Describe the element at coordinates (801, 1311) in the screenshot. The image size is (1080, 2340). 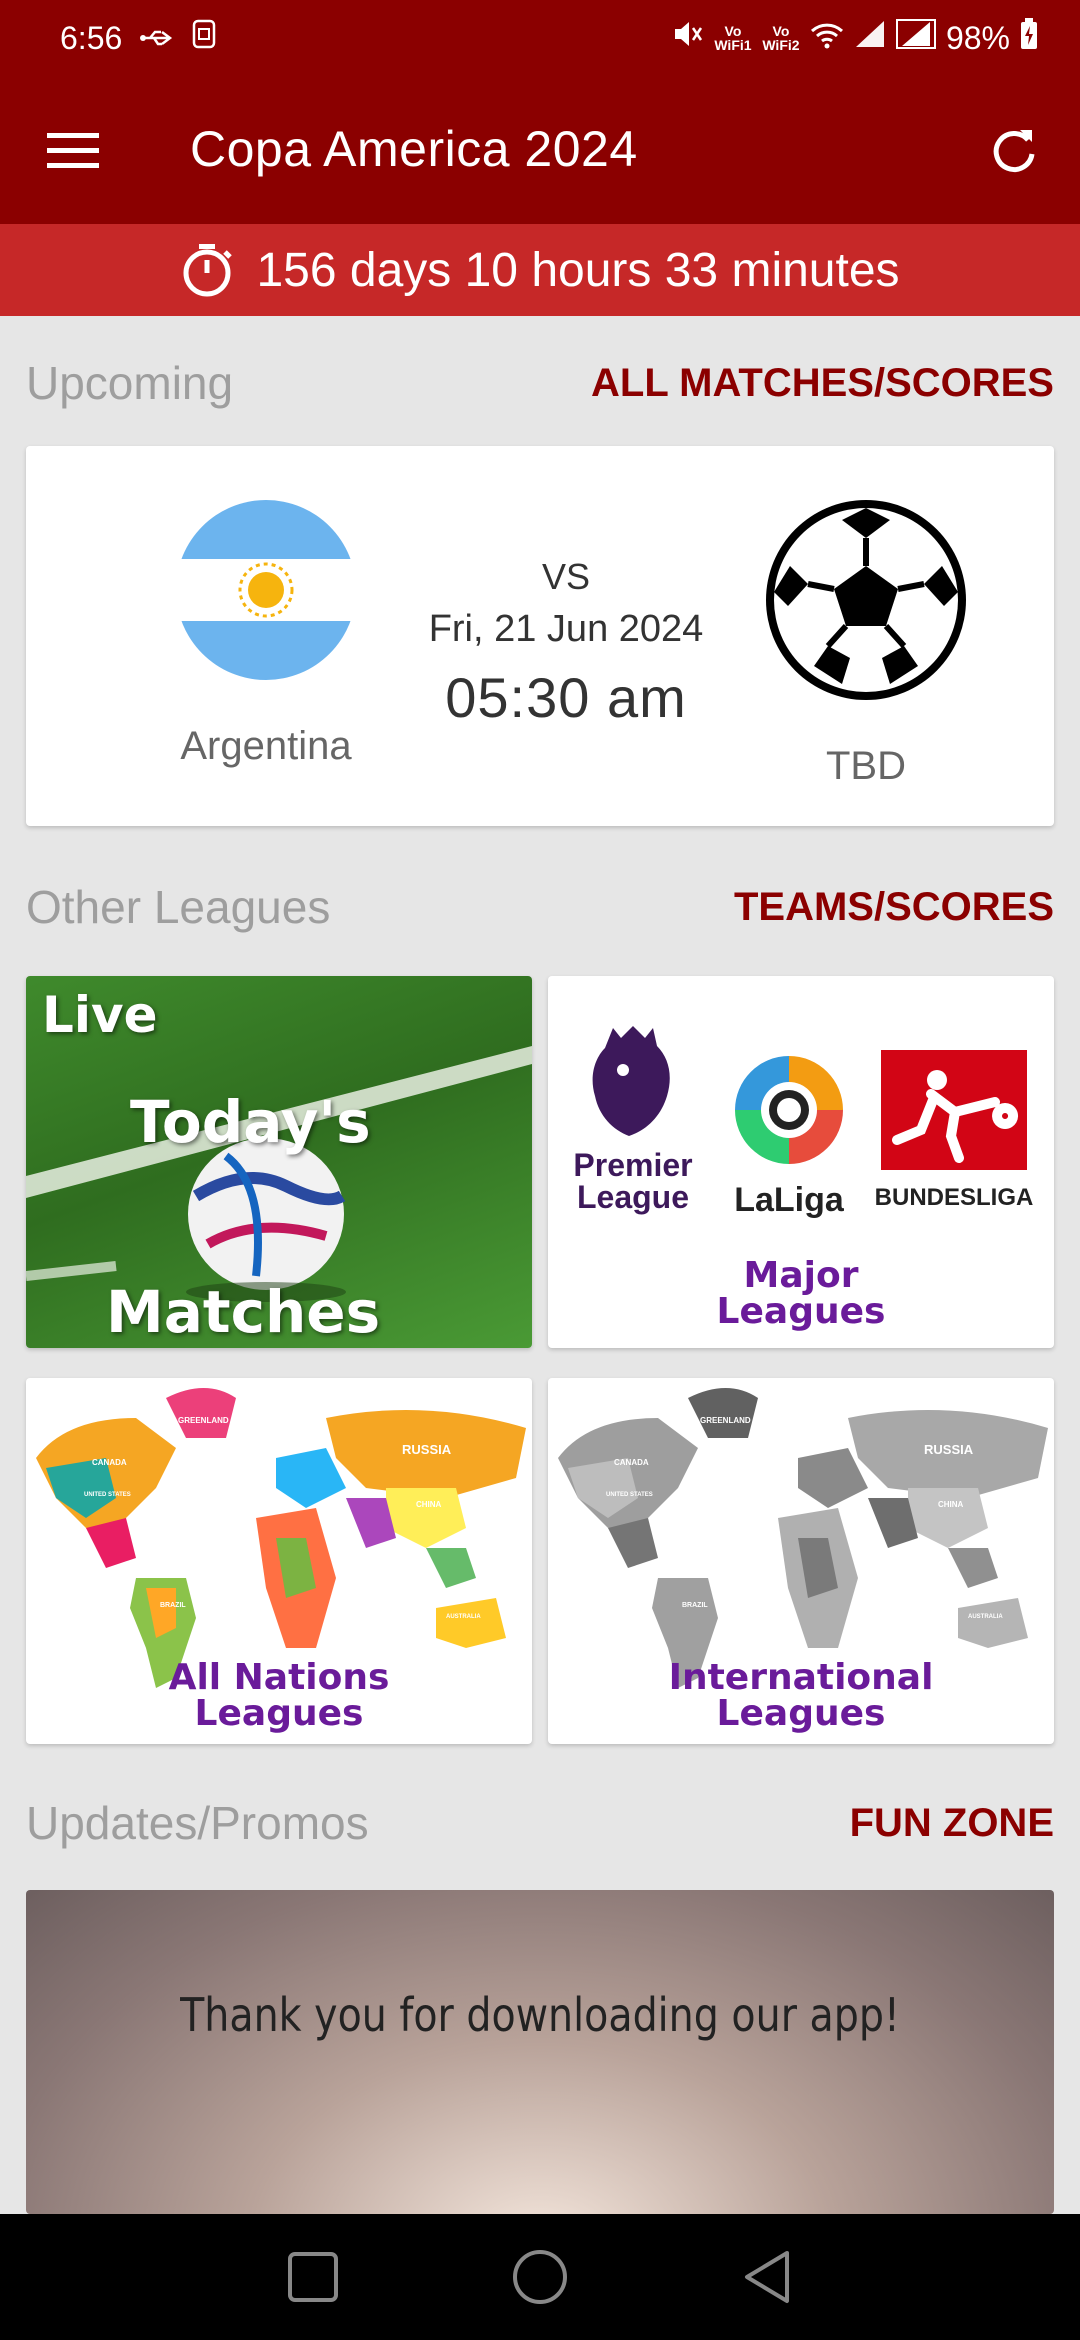
I see `major-leagues-caption-2: Leagues` at that location.